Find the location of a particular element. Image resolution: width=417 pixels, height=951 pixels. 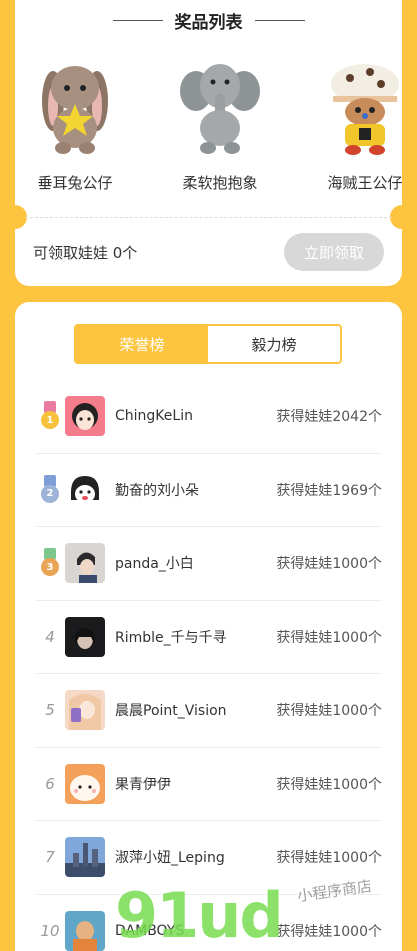

ranking-row: 3 panda_小白 获得娃娃1000个 is located at coordinates (208, 564).